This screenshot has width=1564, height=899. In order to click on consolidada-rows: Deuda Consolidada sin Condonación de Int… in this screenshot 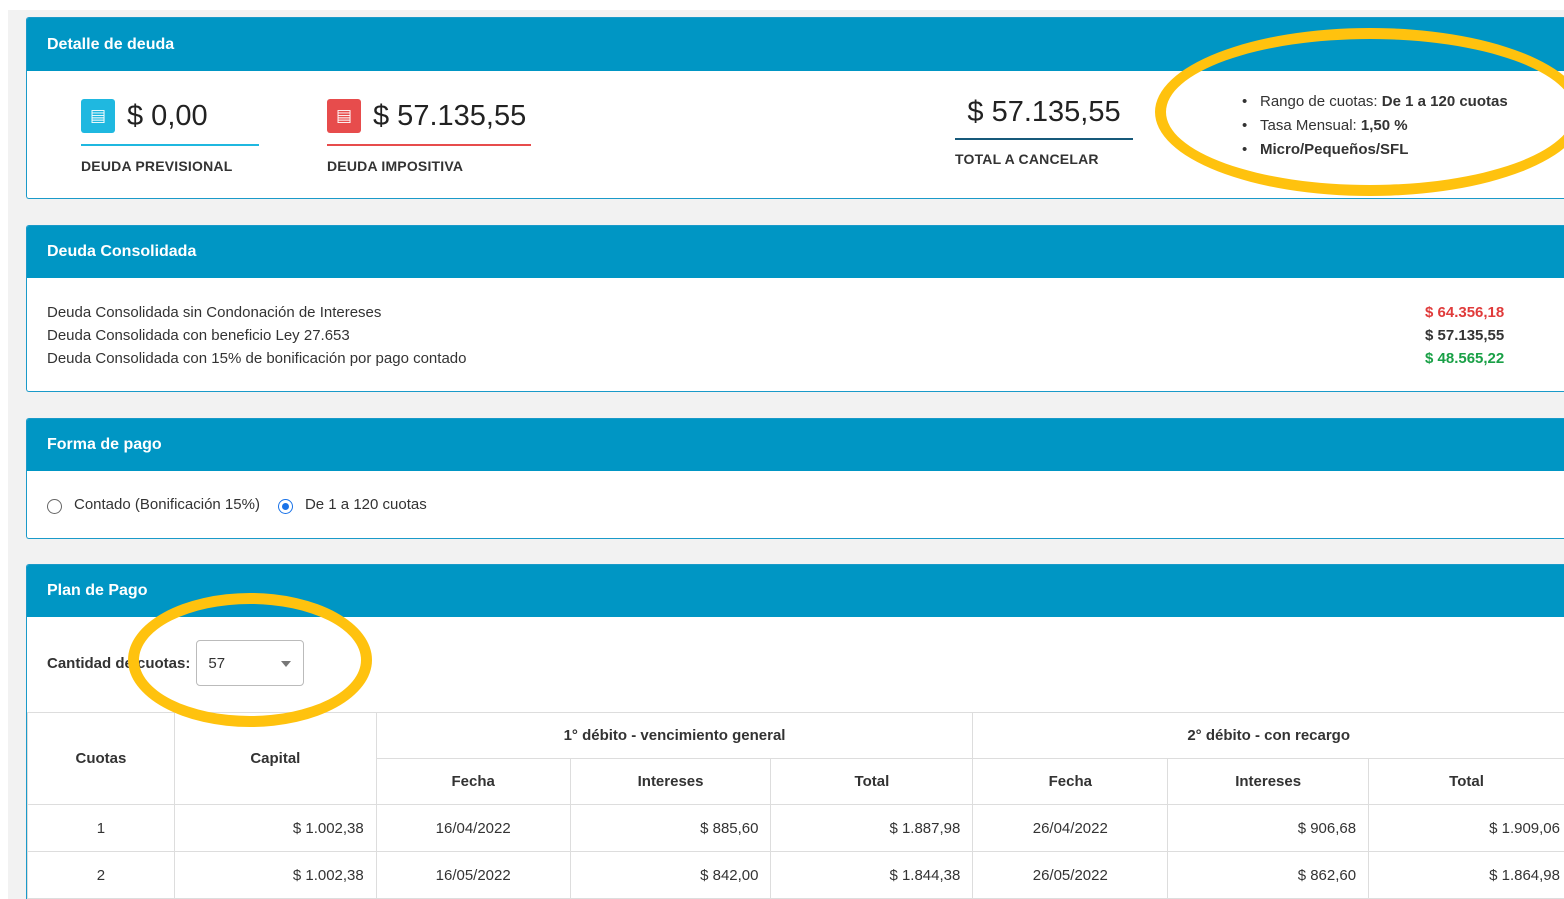, I will do `click(805, 335)`.